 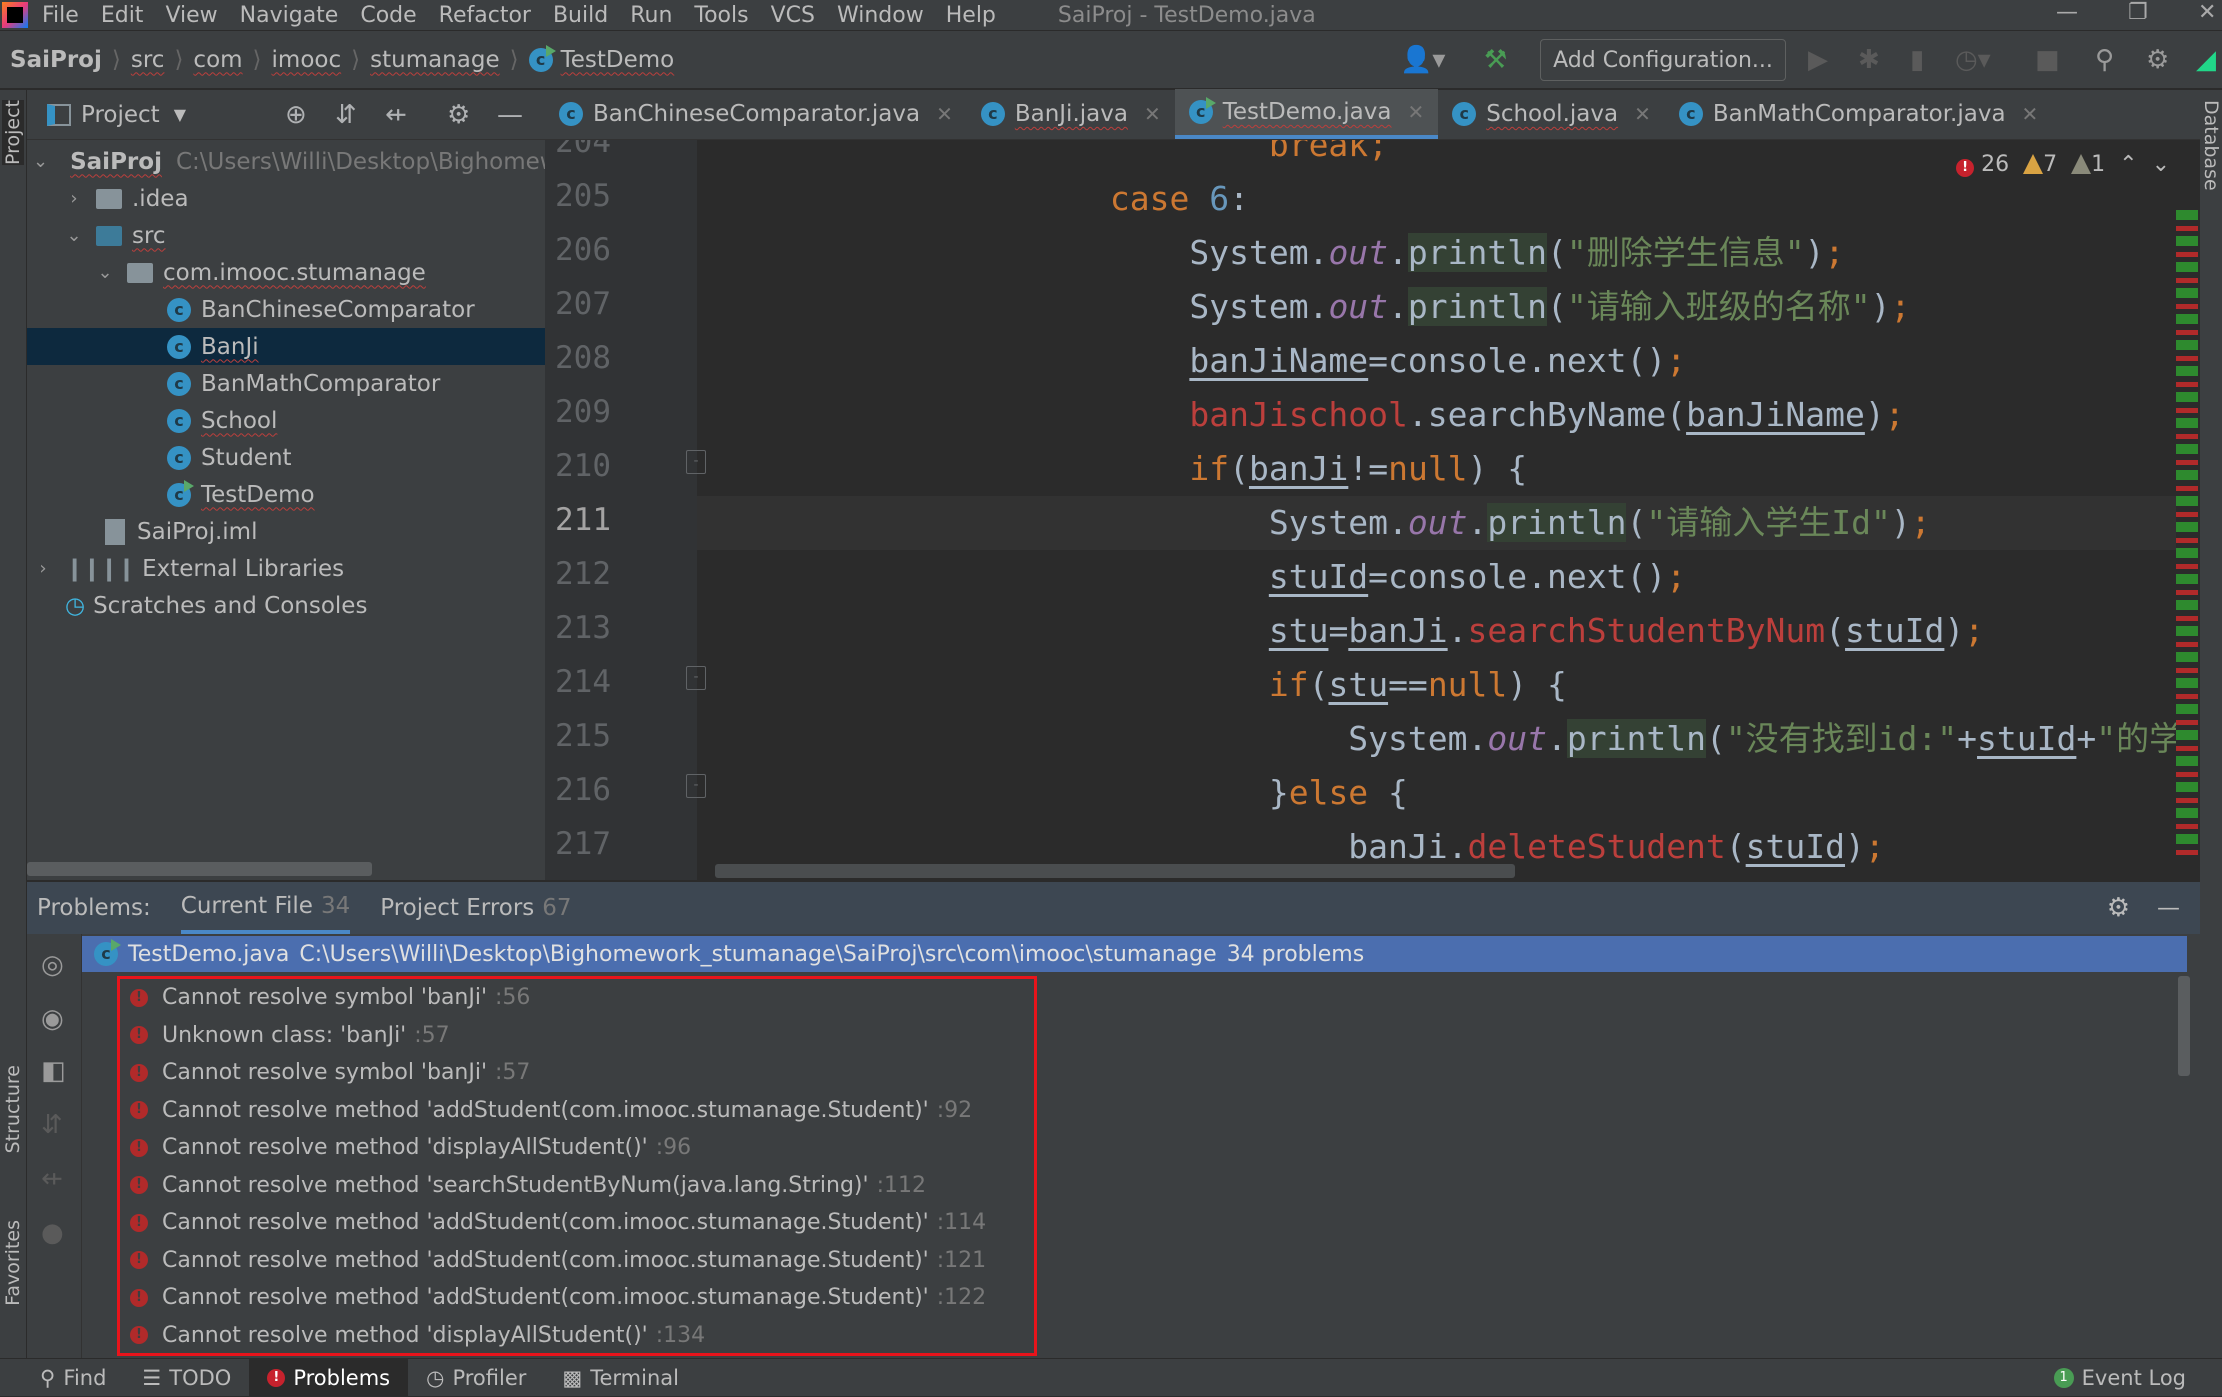 What do you see at coordinates (1437, 685) in the screenshot?
I see `code-line: if(stu==null) {` at bounding box center [1437, 685].